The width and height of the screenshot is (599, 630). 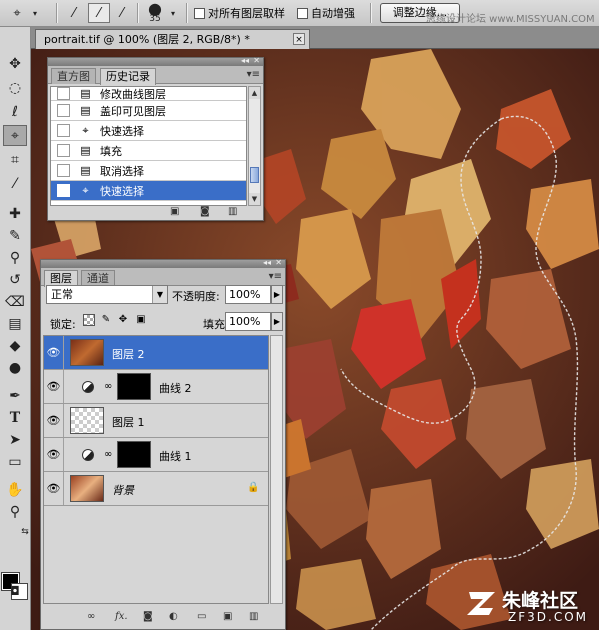 What do you see at coordinates (15, 87) in the screenshot?
I see `marquee-tool-icon: ◌` at bounding box center [15, 87].